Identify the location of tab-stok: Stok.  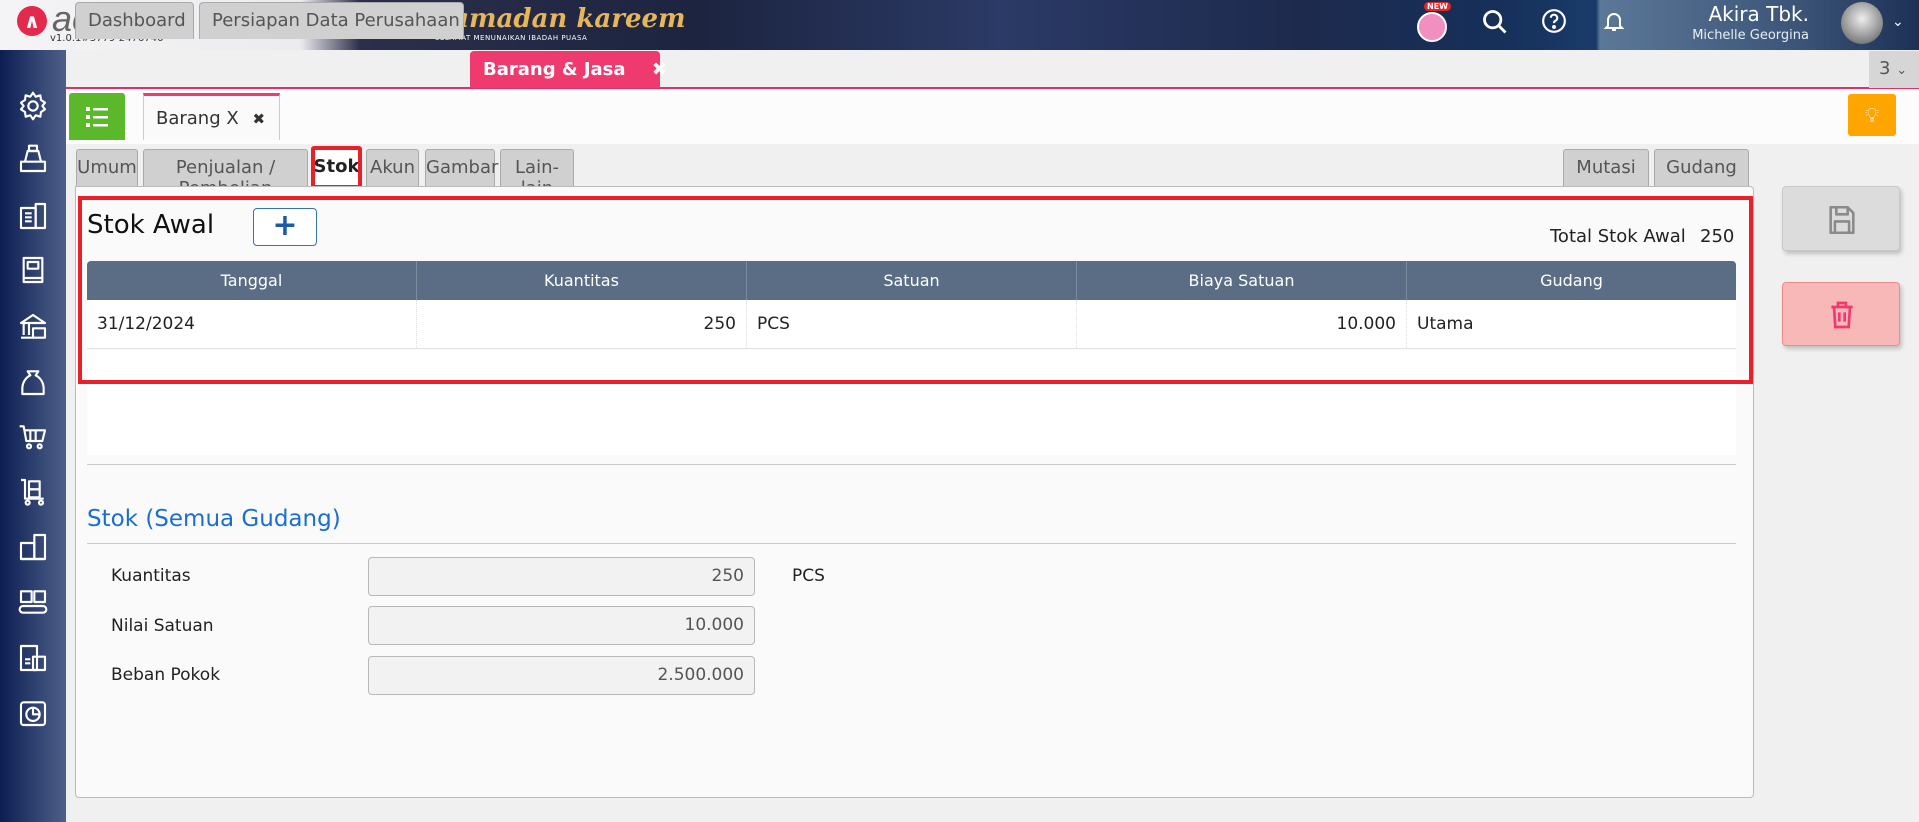
(336, 167).